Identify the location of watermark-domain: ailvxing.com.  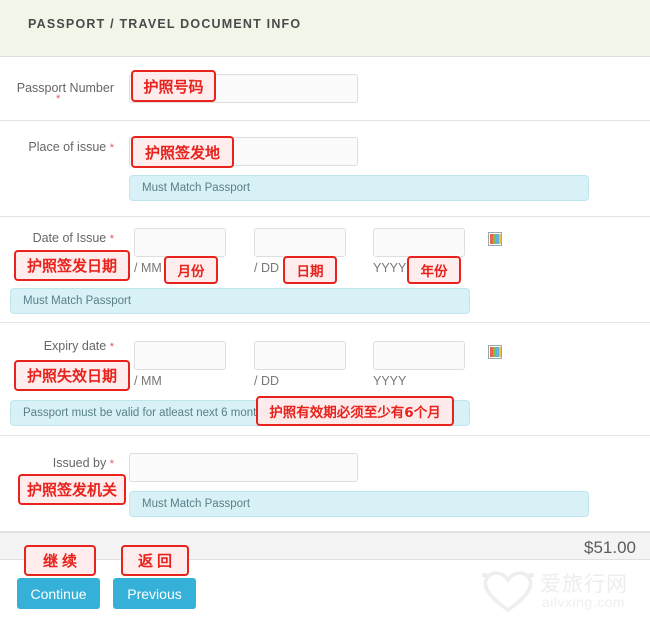
(584, 602).